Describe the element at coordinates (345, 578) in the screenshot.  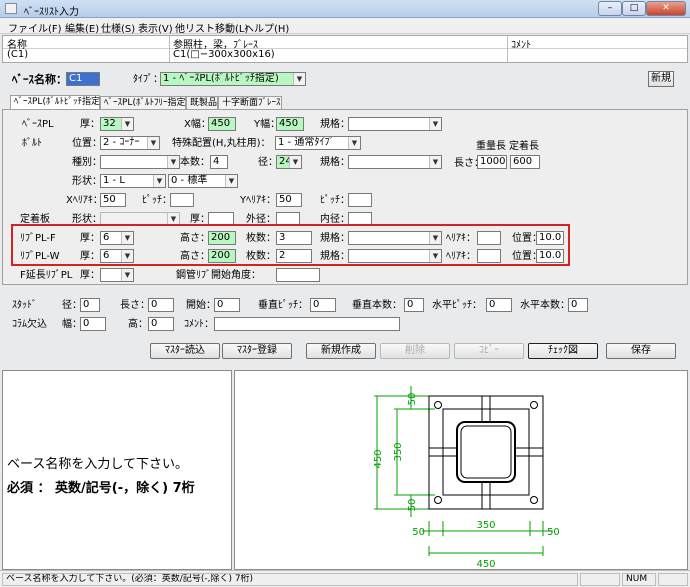
I see `status-bar: ベース名称を入力して下さい。(必須：英数/記号(-,除く) 7桁) NUM` at that location.